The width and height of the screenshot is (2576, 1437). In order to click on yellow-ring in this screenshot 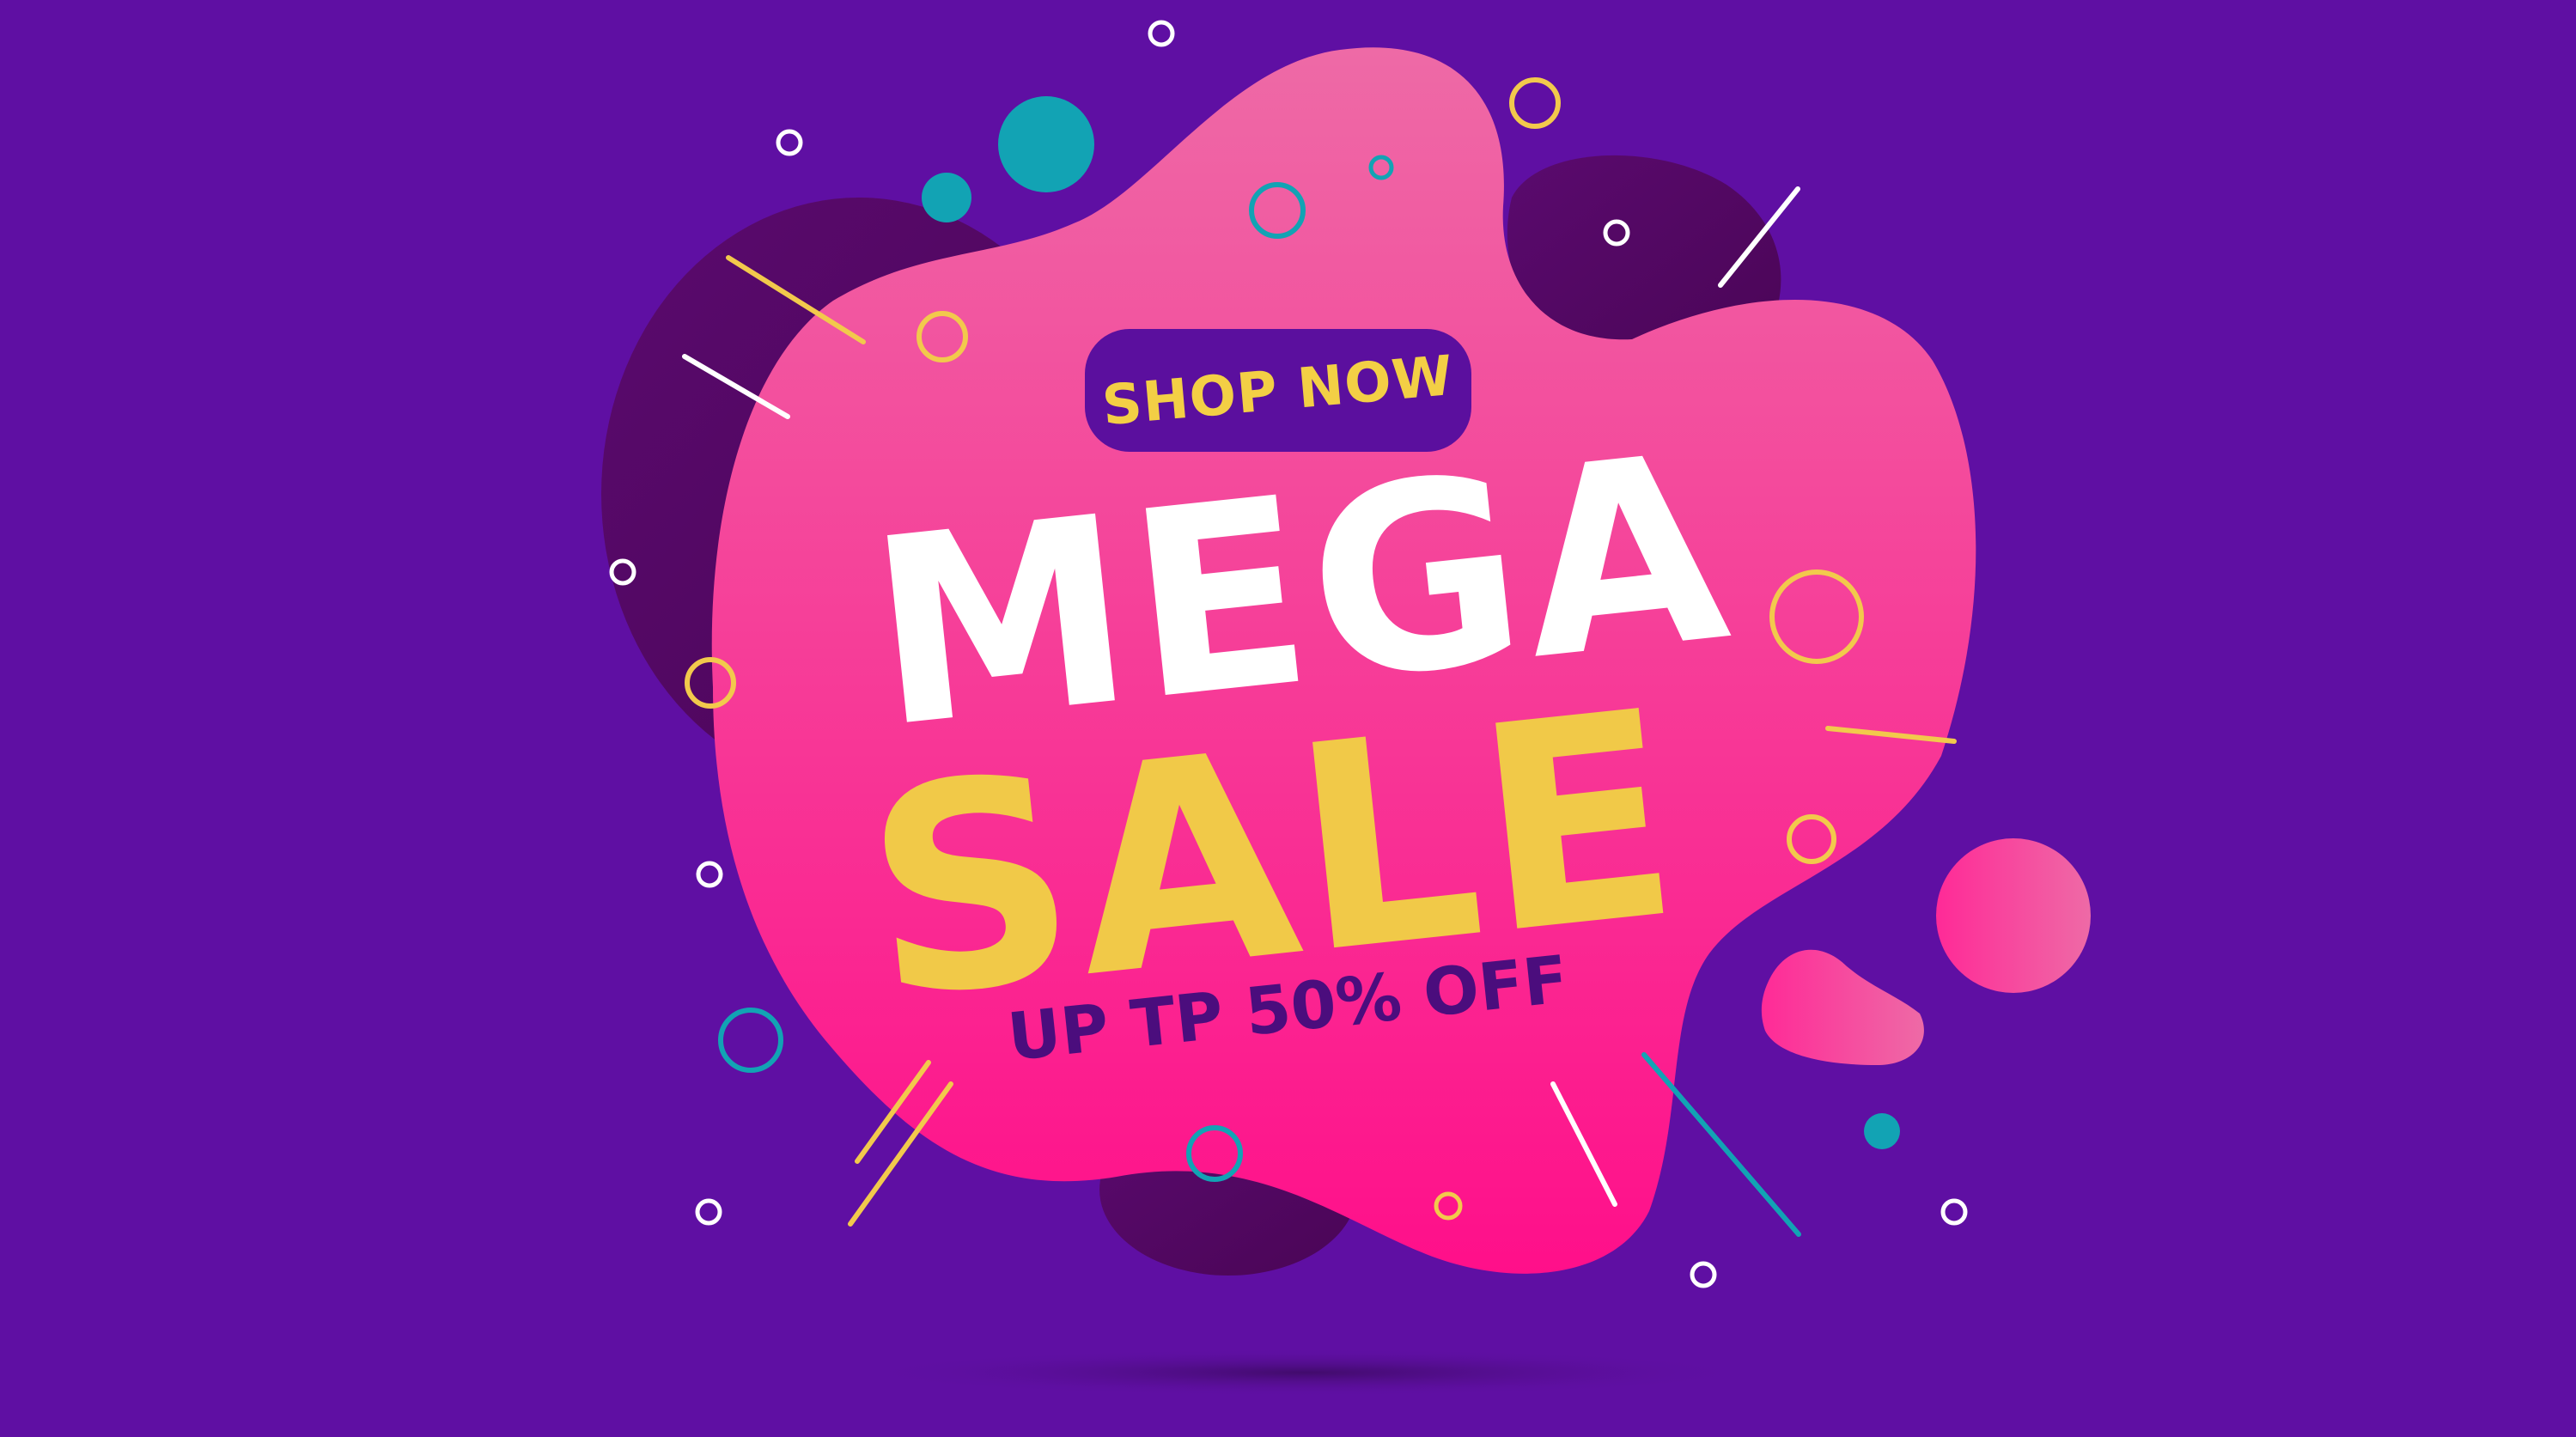, I will do `click(1535, 103)`.